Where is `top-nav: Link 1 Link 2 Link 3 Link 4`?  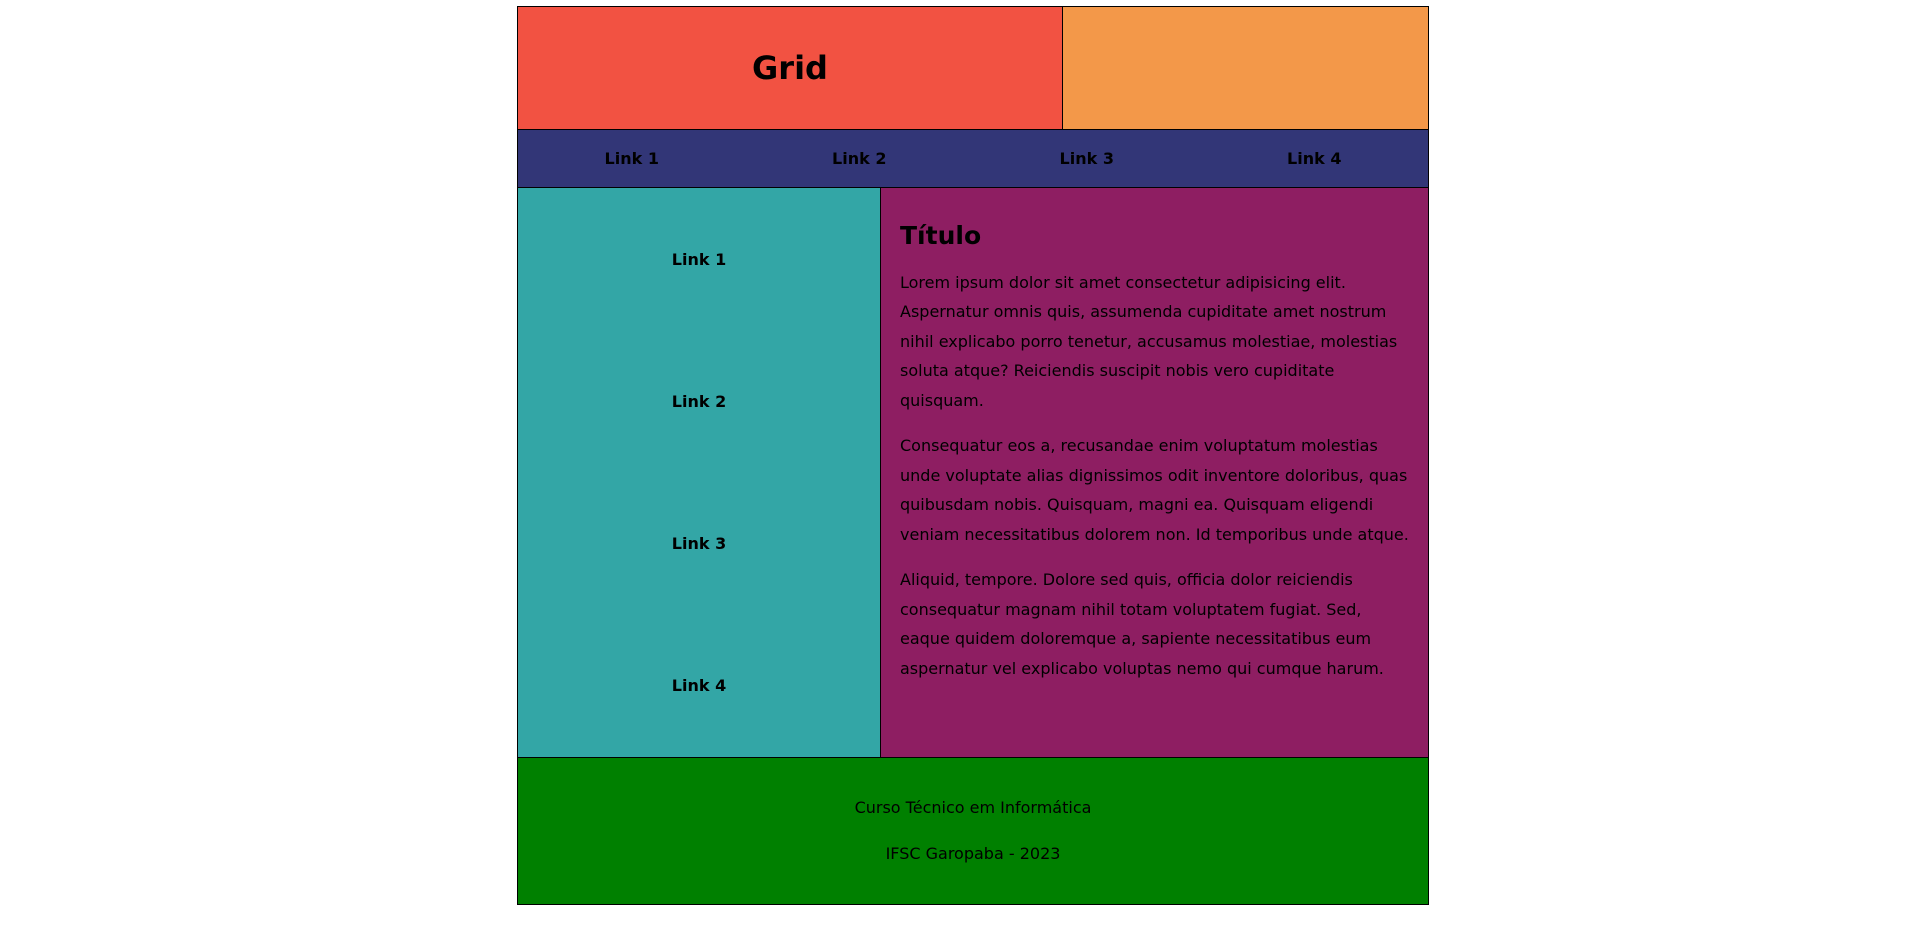 top-nav: Link 1 Link 2 Link 3 Link 4 is located at coordinates (973, 159).